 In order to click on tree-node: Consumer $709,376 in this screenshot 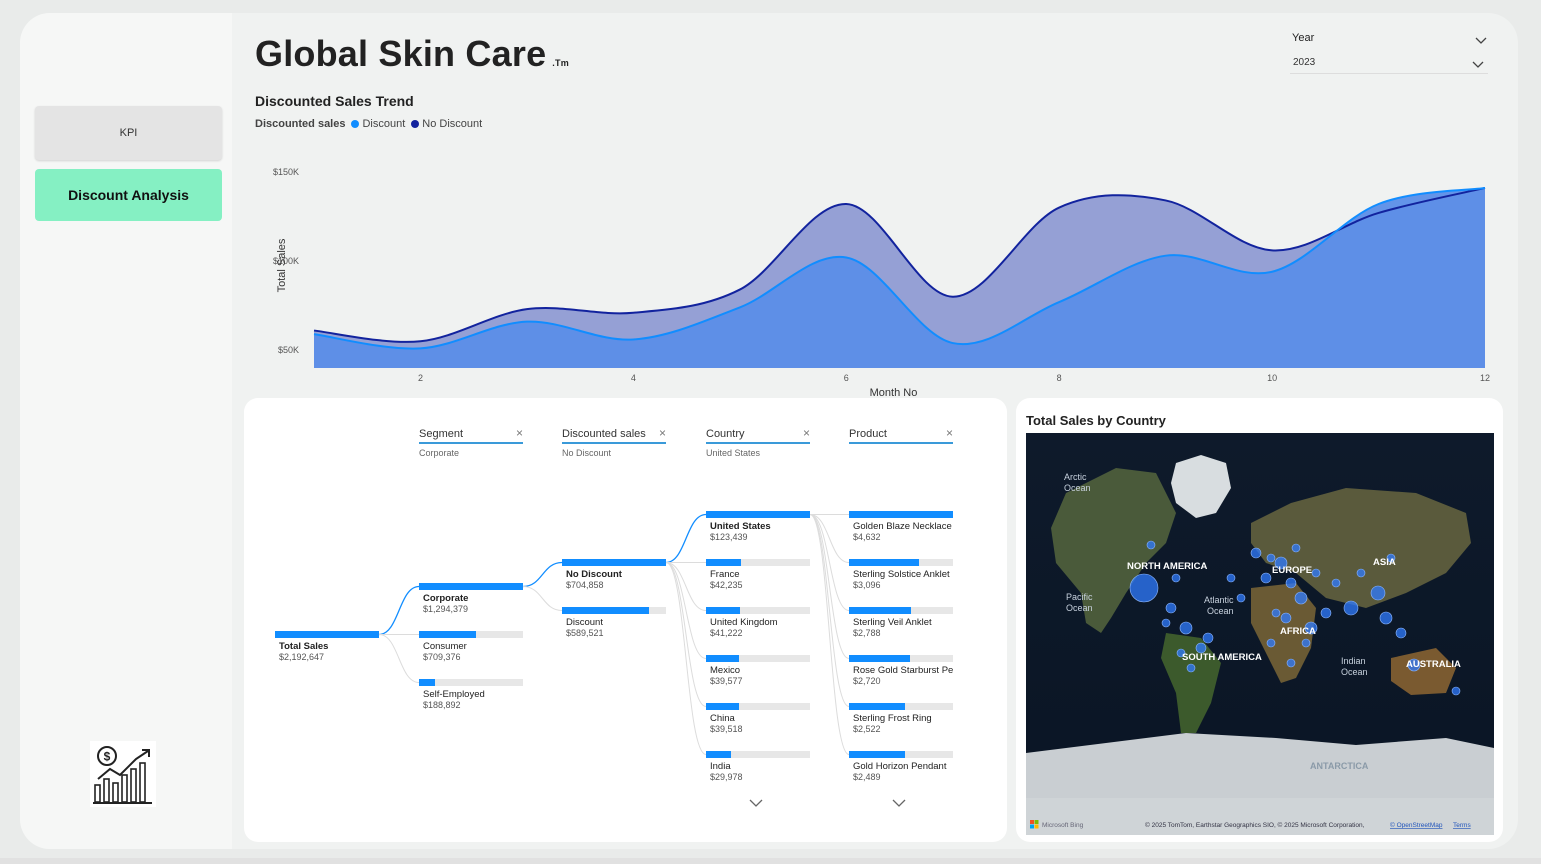, I will do `click(471, 646)`.